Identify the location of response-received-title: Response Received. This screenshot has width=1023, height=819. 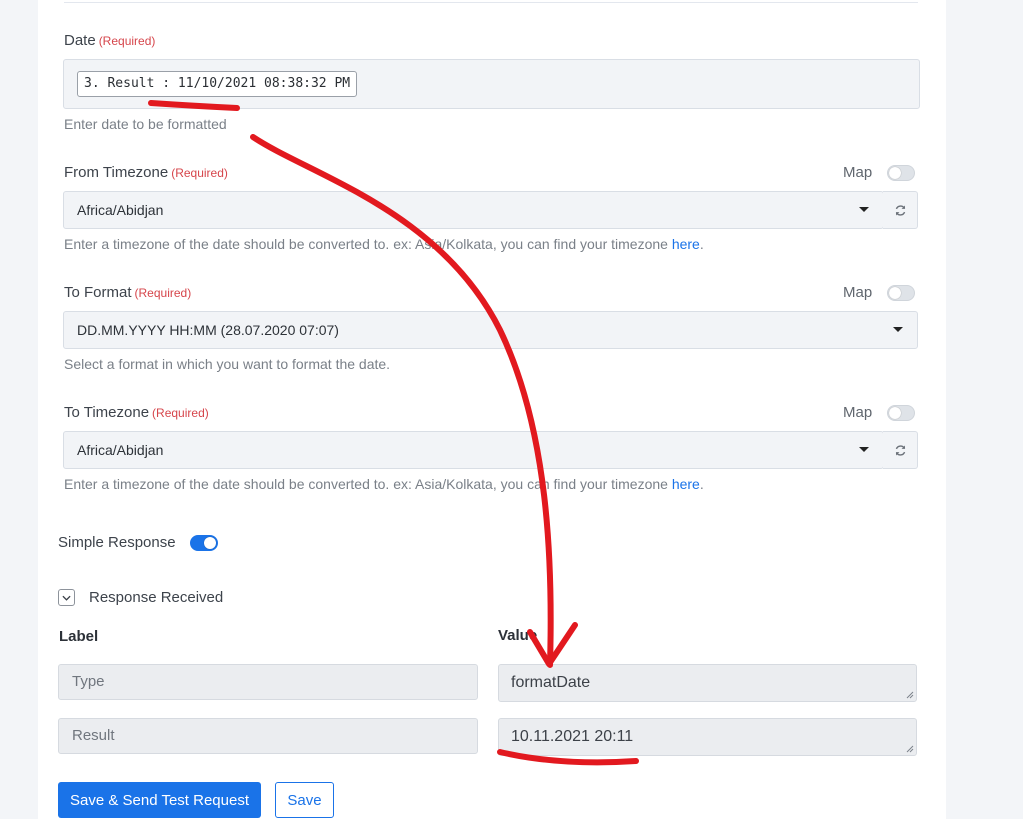
(156, 597).